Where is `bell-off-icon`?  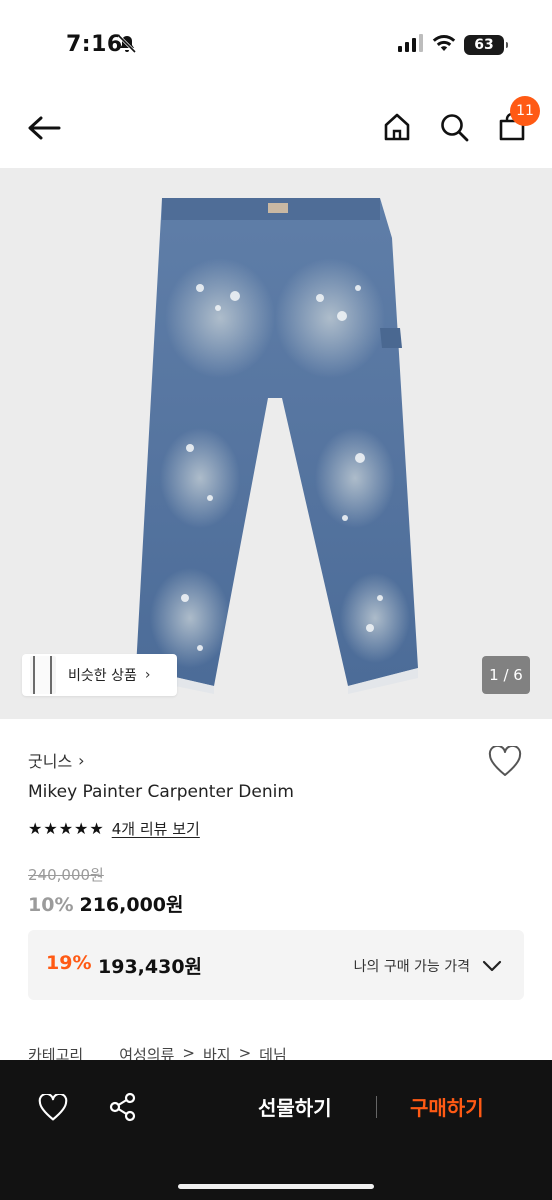 bell-off-icon is located at coordinates (127, 46).